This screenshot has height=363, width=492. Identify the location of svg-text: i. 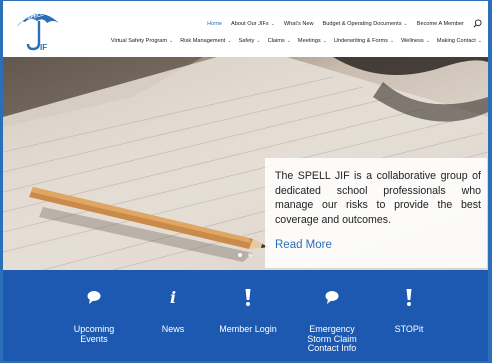
(173, 297).